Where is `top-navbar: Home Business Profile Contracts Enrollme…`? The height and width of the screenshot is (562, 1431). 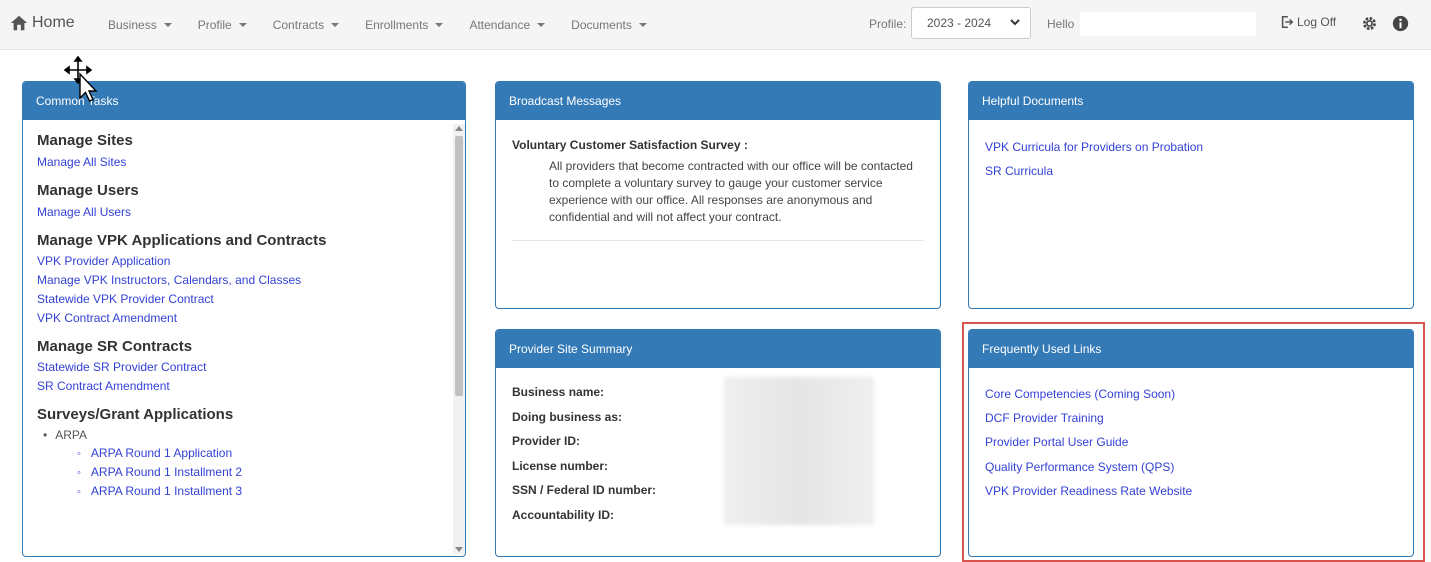 top-navbar: Home Business Profile Contracts Enrollme… is located at coordinates (715, 25).